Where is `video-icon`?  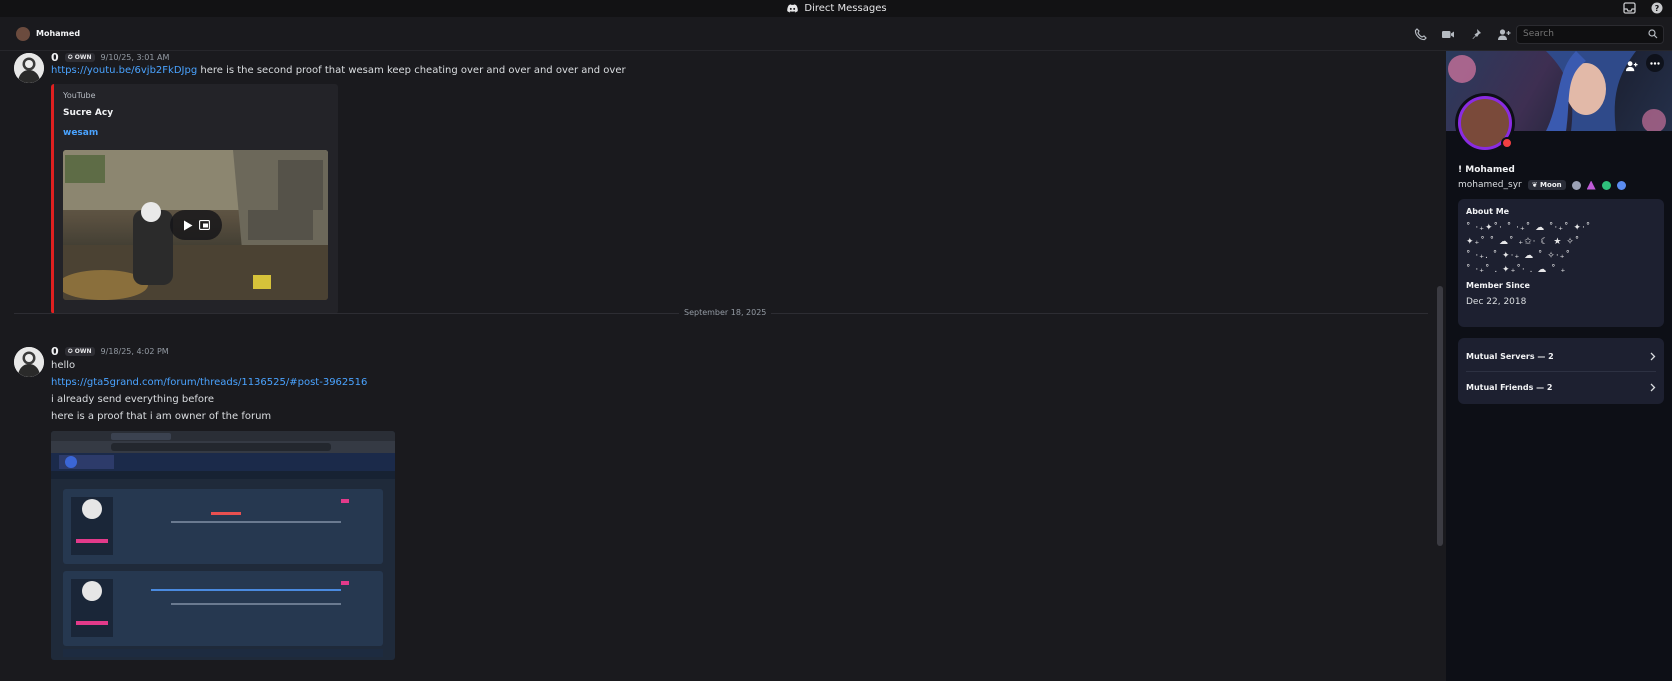 video-icon is located at coordinates (1448, 34).